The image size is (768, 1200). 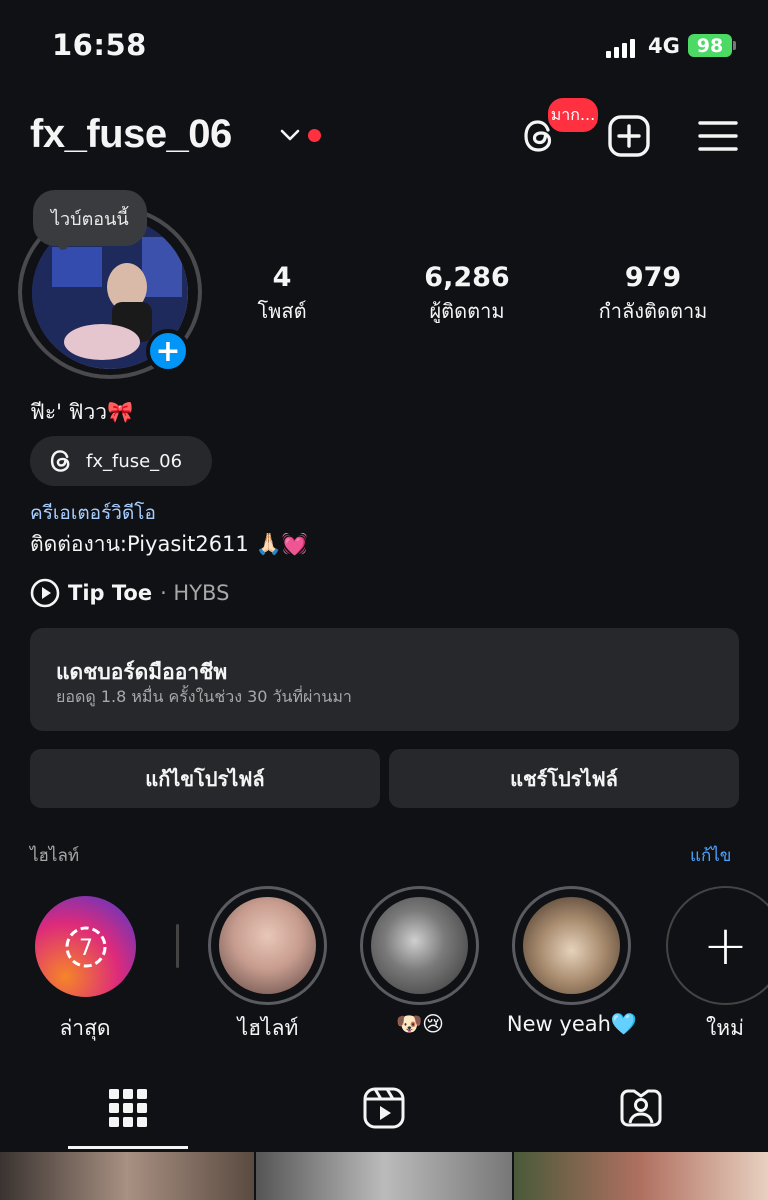 What do you see at coordinates (290, 135) in the screenshot?
I see `chevron-down-icon` at bounding box center [290, 135].